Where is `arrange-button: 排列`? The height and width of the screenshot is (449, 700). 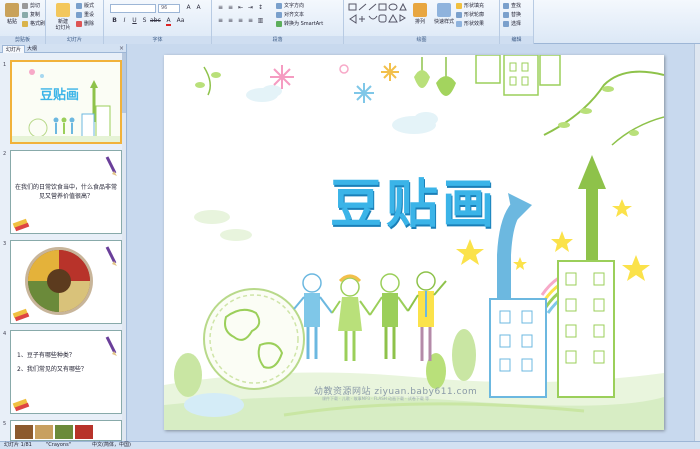
arrange-button: 排列 is located at coordinates (420, 17).